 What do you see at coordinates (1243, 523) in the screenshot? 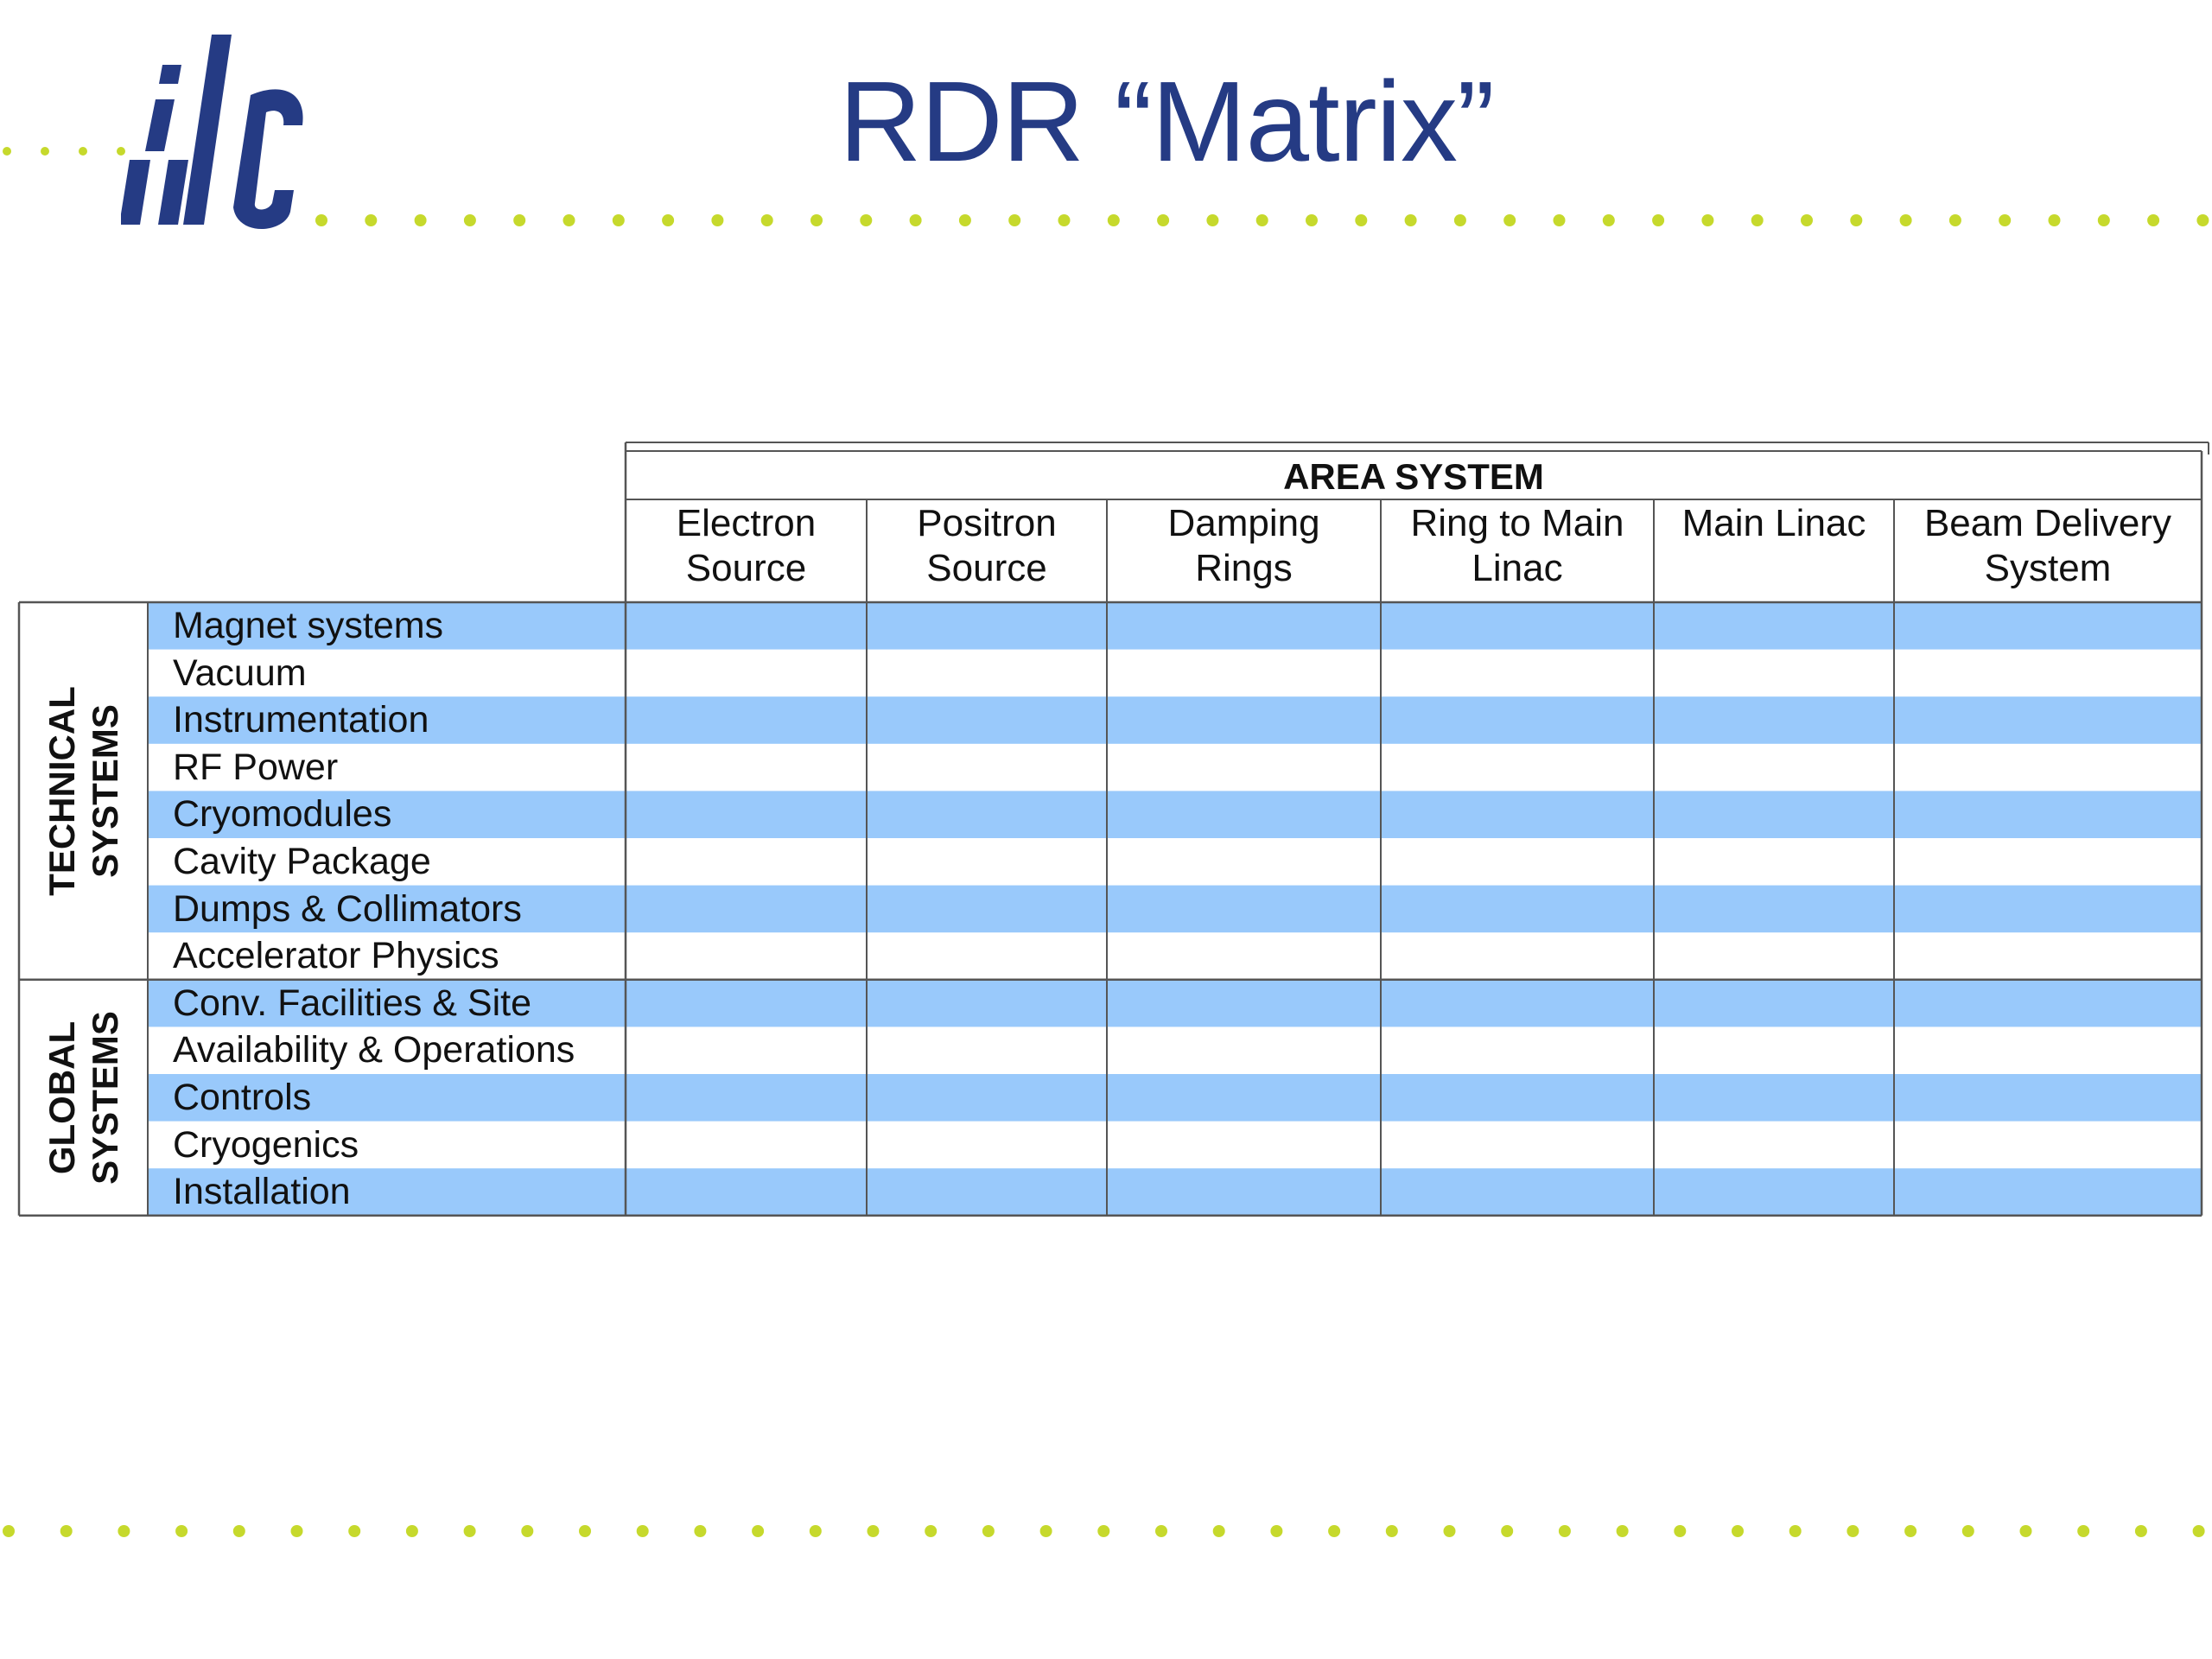
I see `column-header-line1: Damping` at bounding box center [1243, 523].